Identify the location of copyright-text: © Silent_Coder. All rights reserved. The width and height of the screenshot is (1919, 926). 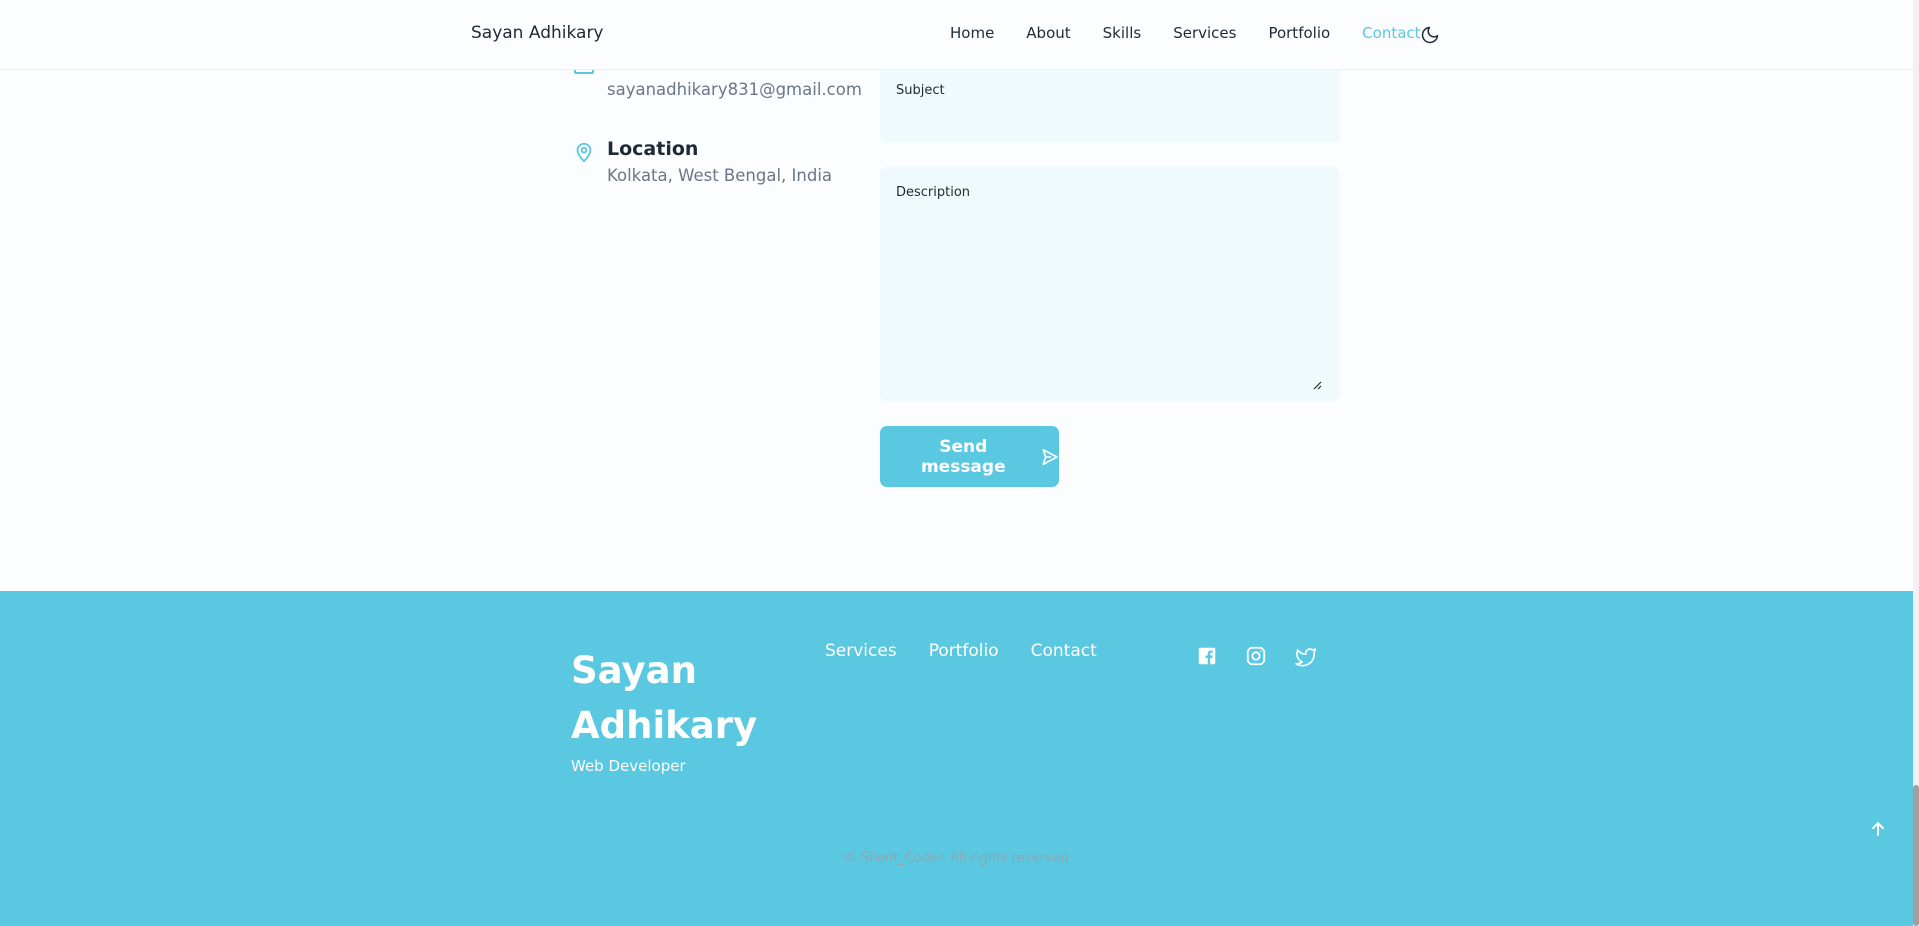
(956, 858).